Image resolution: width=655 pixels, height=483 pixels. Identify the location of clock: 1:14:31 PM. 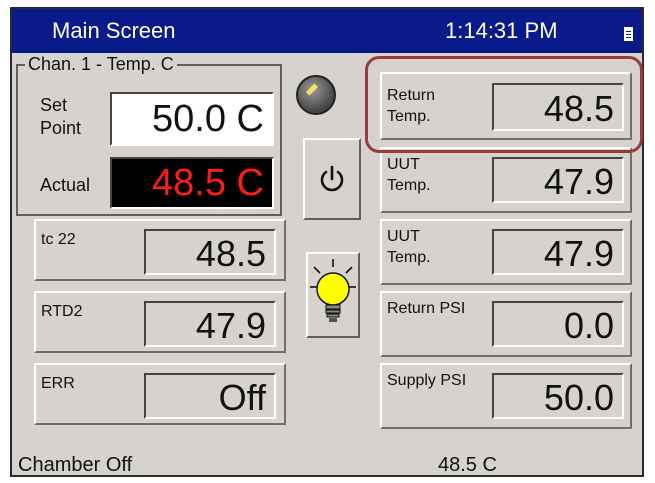
(501, 30).